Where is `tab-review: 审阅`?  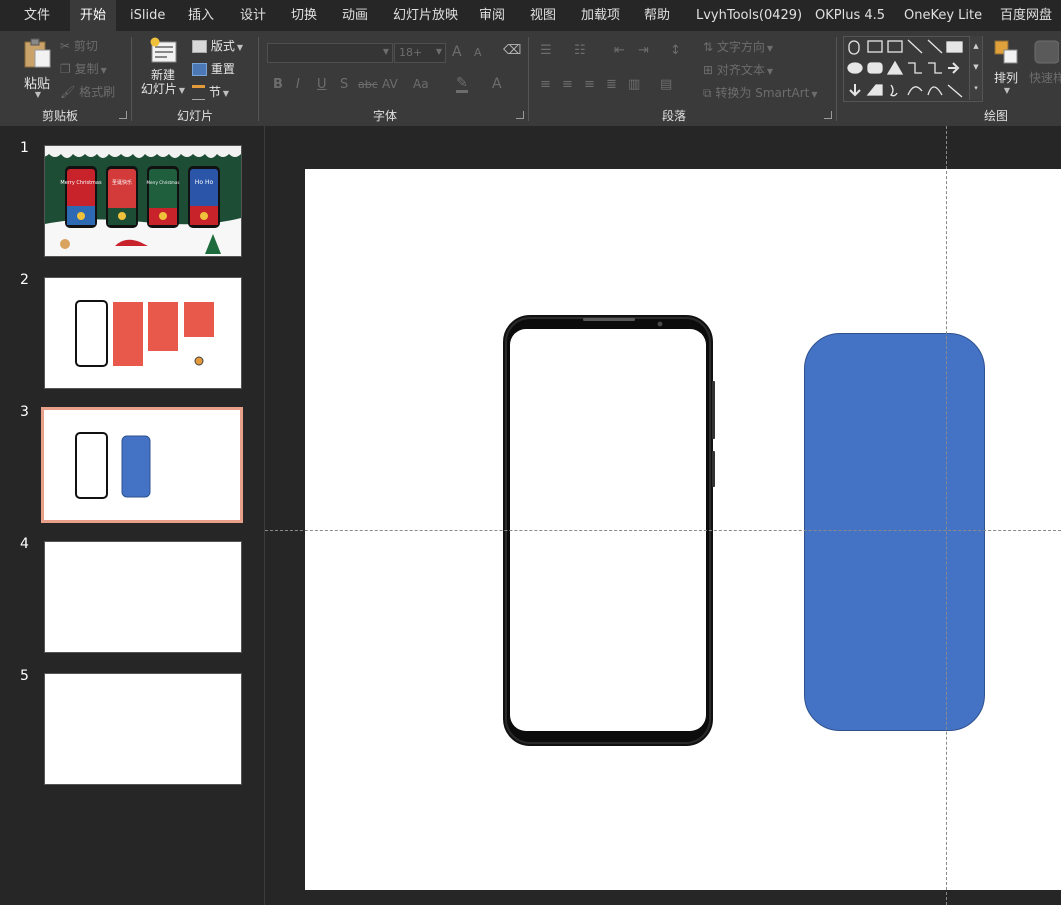
tab-review: 审阅 is located at coordinates (492, 15).